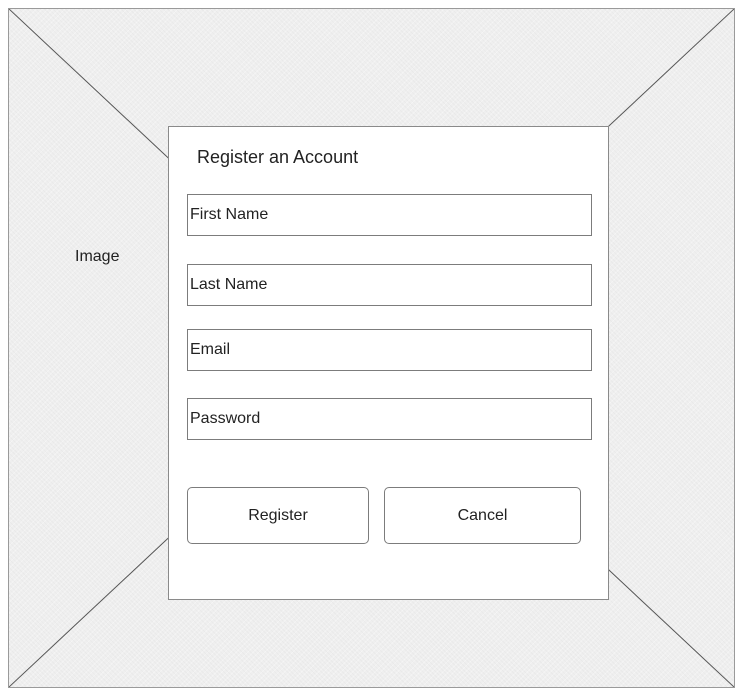 The width and height of the screenshot is (735, 688). I want to click on password-field: Password, so click(389, 419).